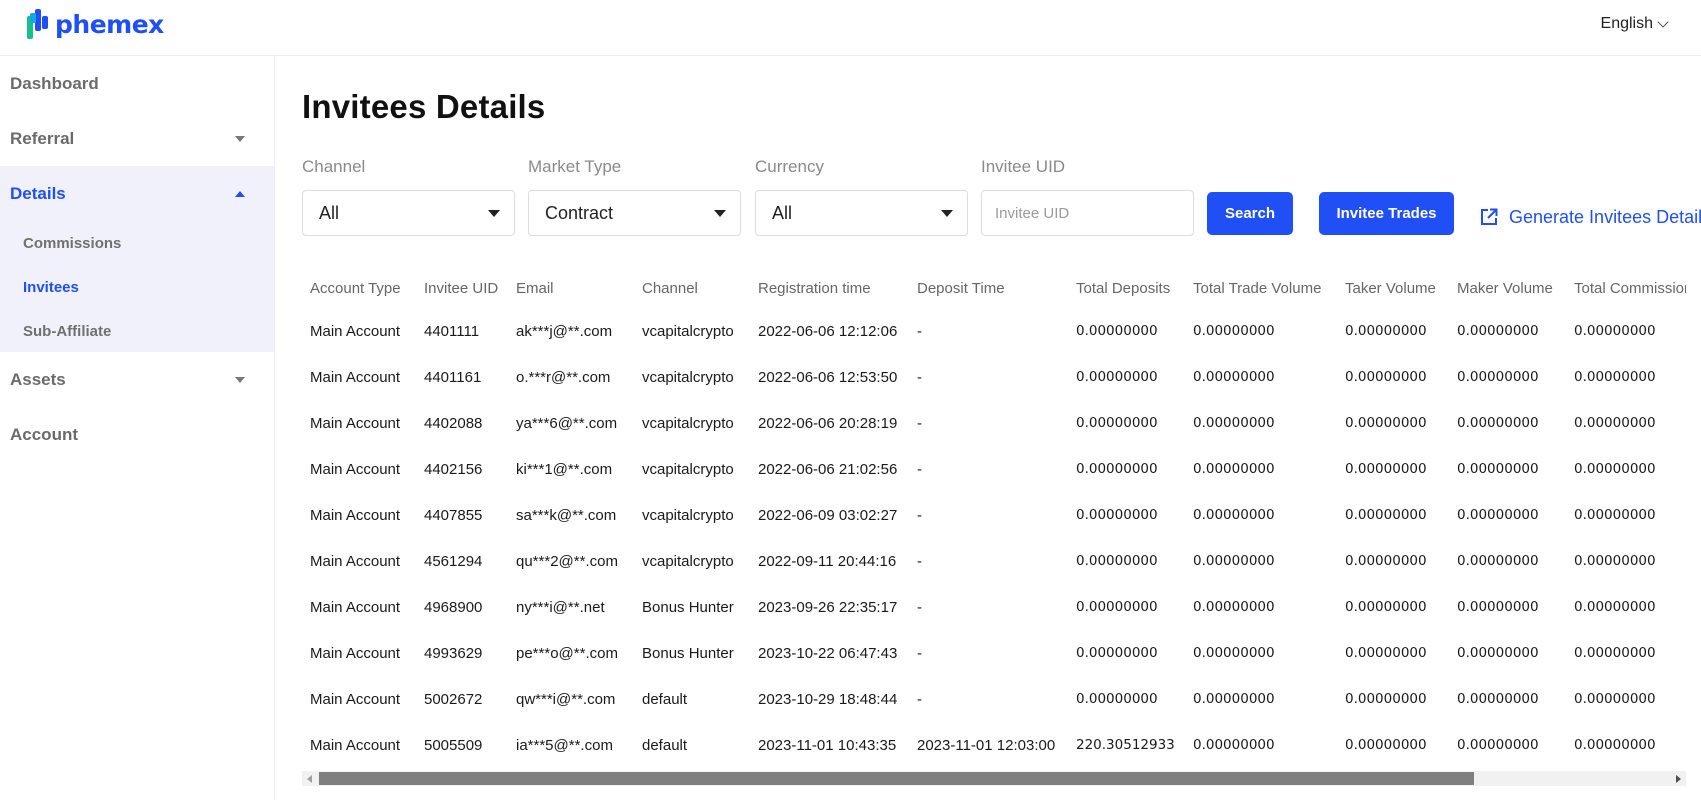 The image size is (1701, 800). What do you see at coordinates (828, 331) in the screenshot?
I see `table-cell: 2022-06-06 12:12:06` at bounding box center [828, 331].